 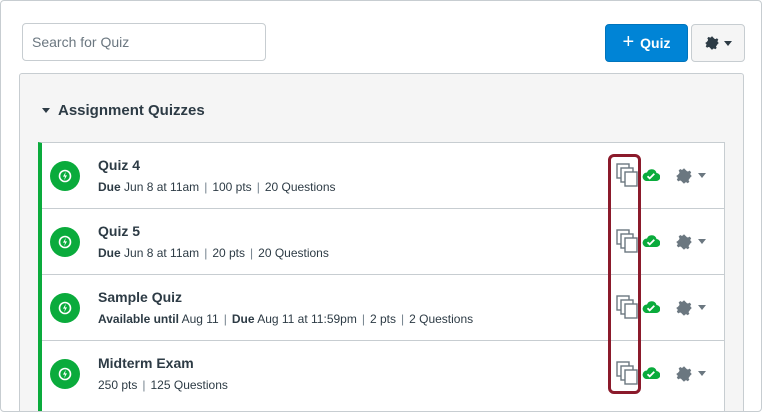 What do you see at coordinates (144, 42) in the screenshot?
I see `search-input` at bounding box center [144, 42].